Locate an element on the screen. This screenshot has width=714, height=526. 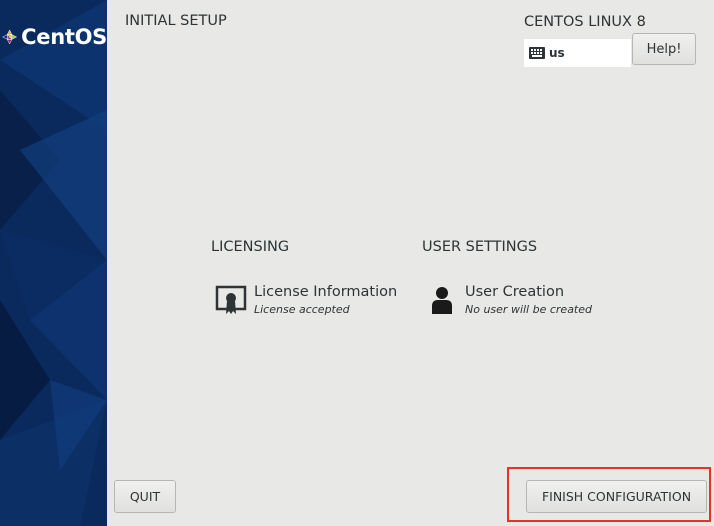
spoke-title: License Information is located at coordinates (326, 292).